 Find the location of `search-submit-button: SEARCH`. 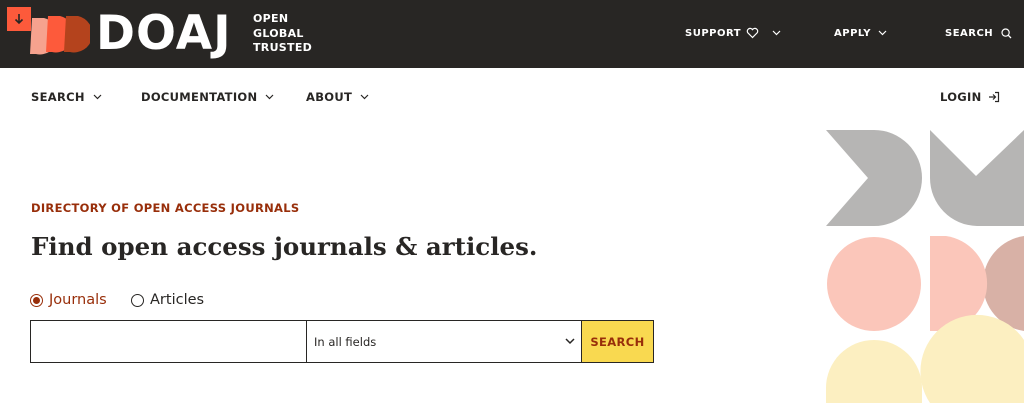

search-submit-button: SEARCH is located at coordinates (618, 341).